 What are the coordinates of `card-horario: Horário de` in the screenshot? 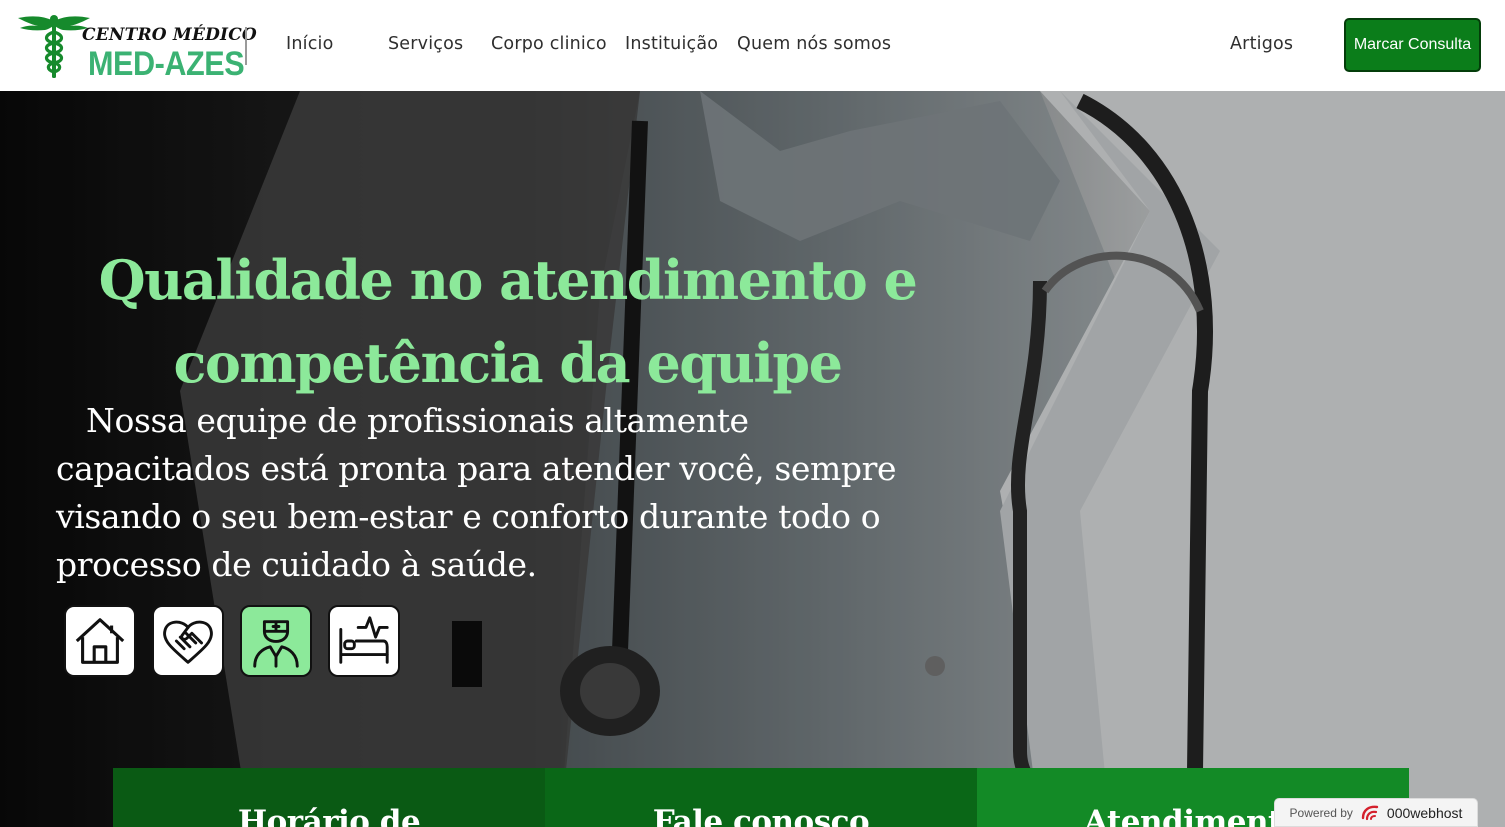 It's located at (329, 797).